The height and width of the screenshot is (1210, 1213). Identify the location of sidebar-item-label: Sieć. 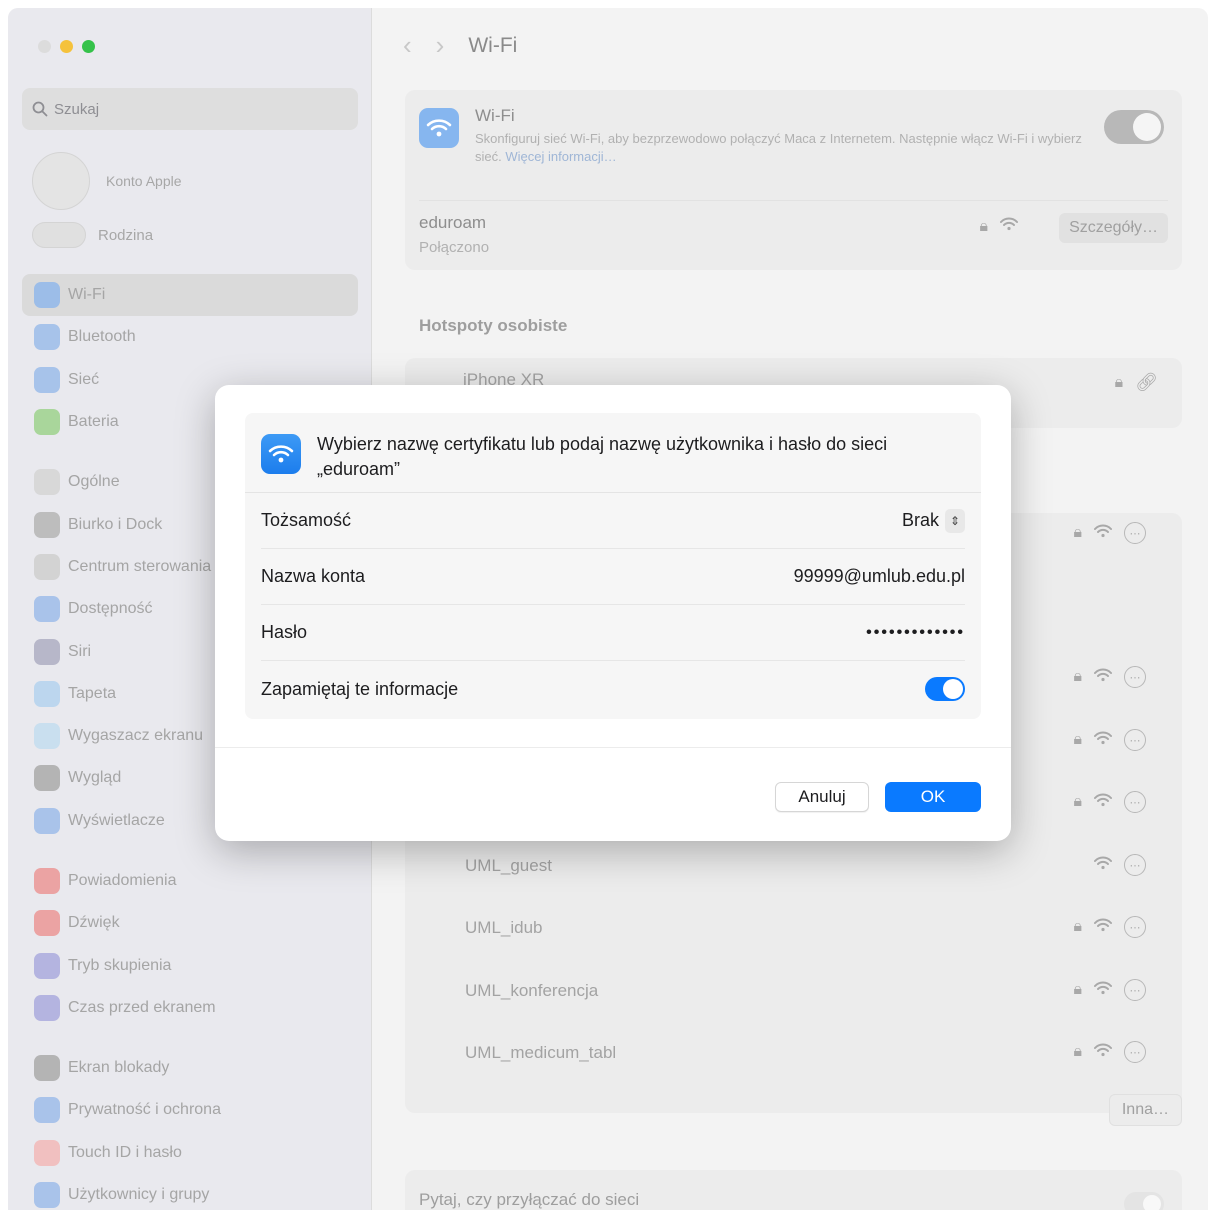
(84, 379).